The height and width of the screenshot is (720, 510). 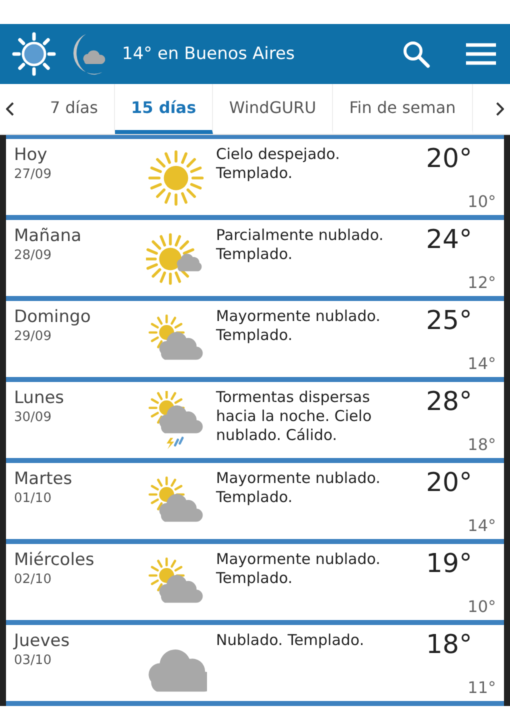 I want to click on tab: 15 días, so click(x=164, y=109).